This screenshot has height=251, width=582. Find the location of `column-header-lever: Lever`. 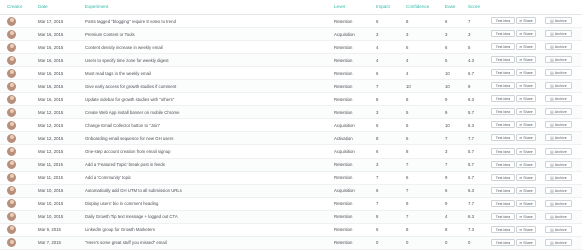

column-header-lever: Lever is located at coordinates (340, 7).